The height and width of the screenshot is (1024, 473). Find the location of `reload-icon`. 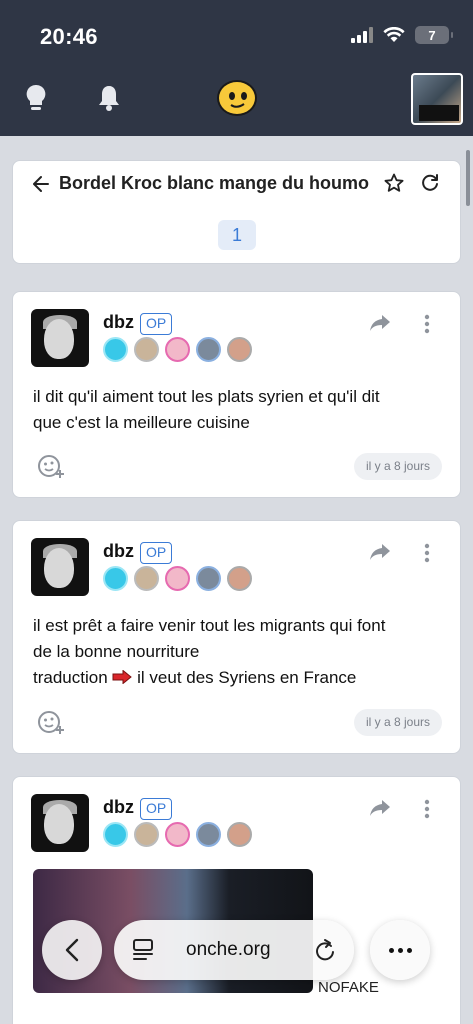

reload-icon is located at coordinates (325, 950).